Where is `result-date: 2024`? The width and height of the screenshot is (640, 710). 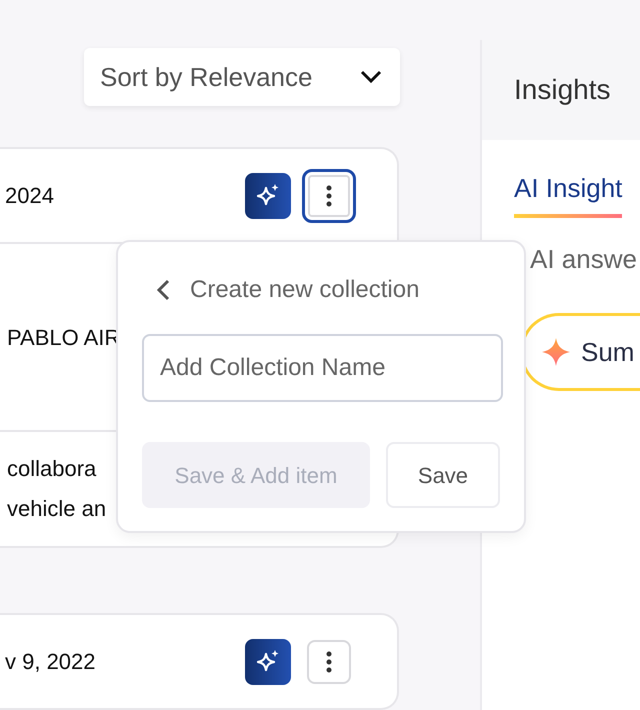 result-date: 2024 is located at coordinates (29, 196).